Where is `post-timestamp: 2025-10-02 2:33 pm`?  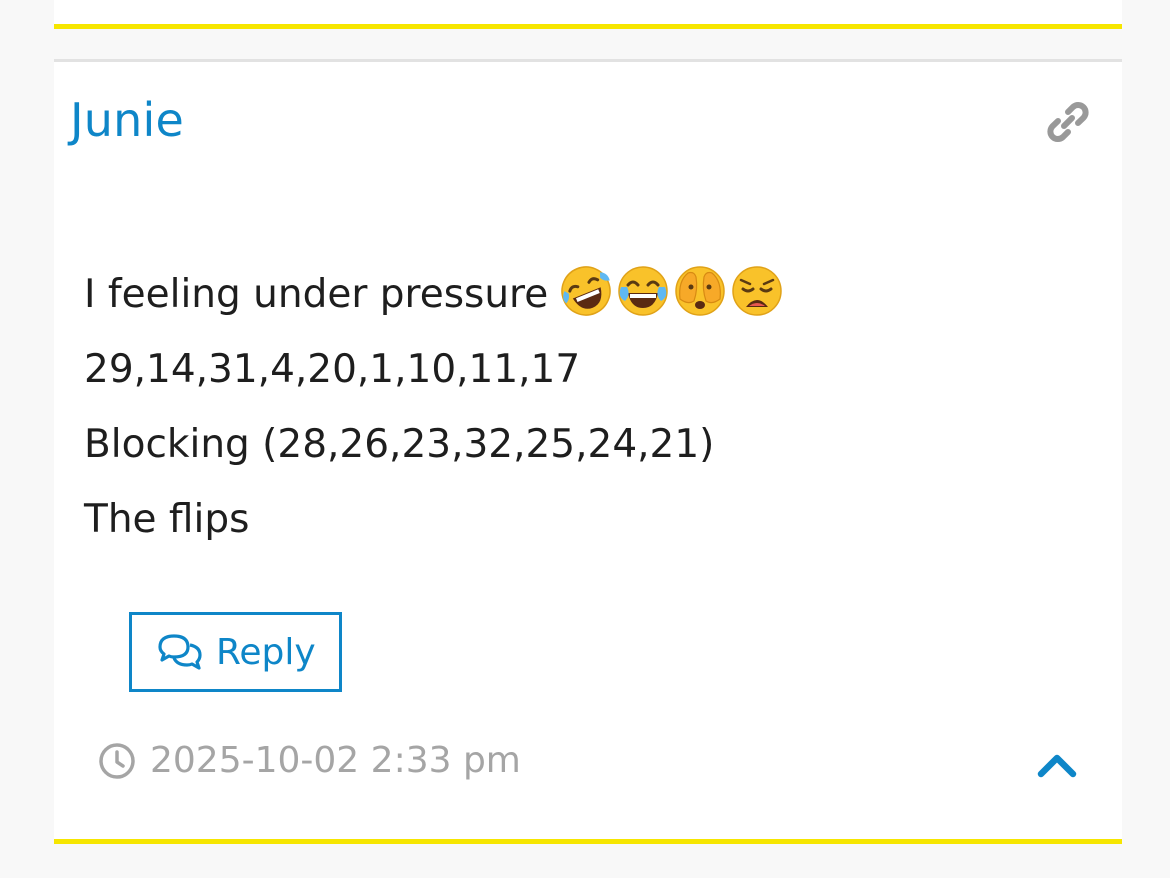
post-timestamp: 2025-10-02 2:33 pm is located at coordinates (335, 760).